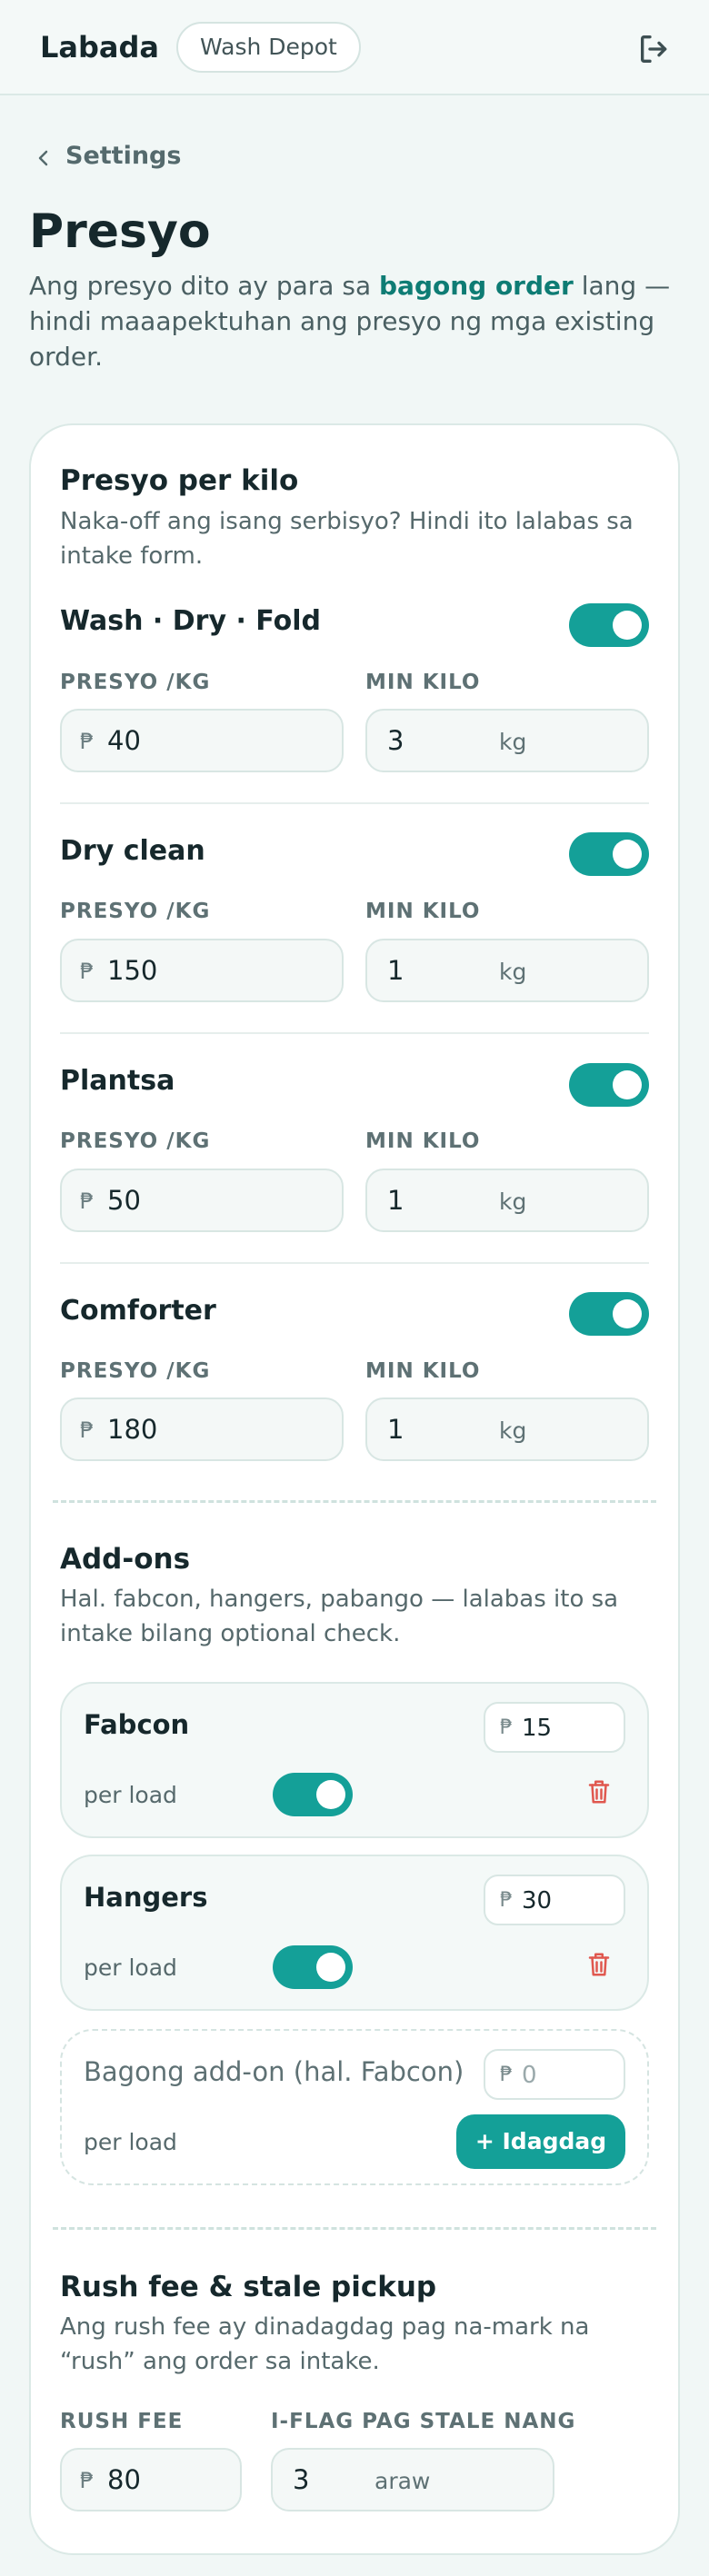 The image size is (709, 2576). I want to click on addon-price-input: ₱ 15, so click(554, 1727).